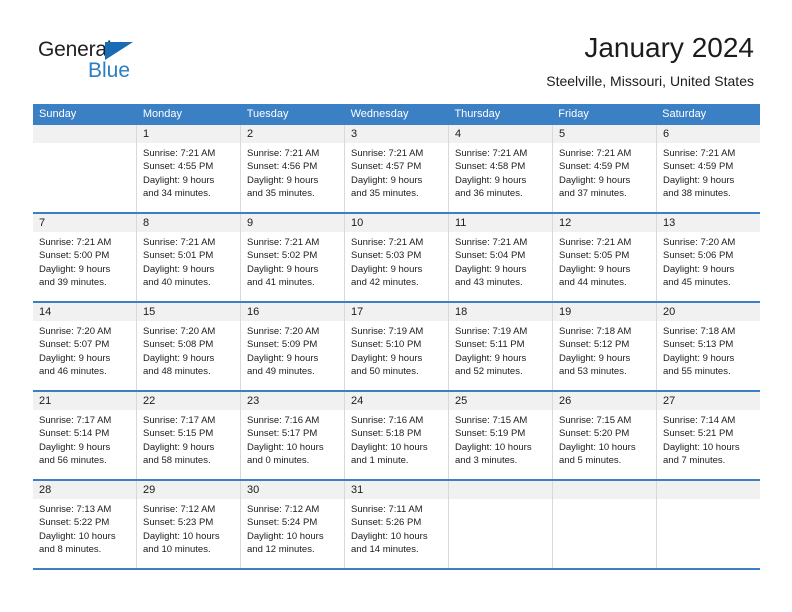  Describe the element at coordinates (188, 490) in the screenshot. I see `day-number: 29` at that location.